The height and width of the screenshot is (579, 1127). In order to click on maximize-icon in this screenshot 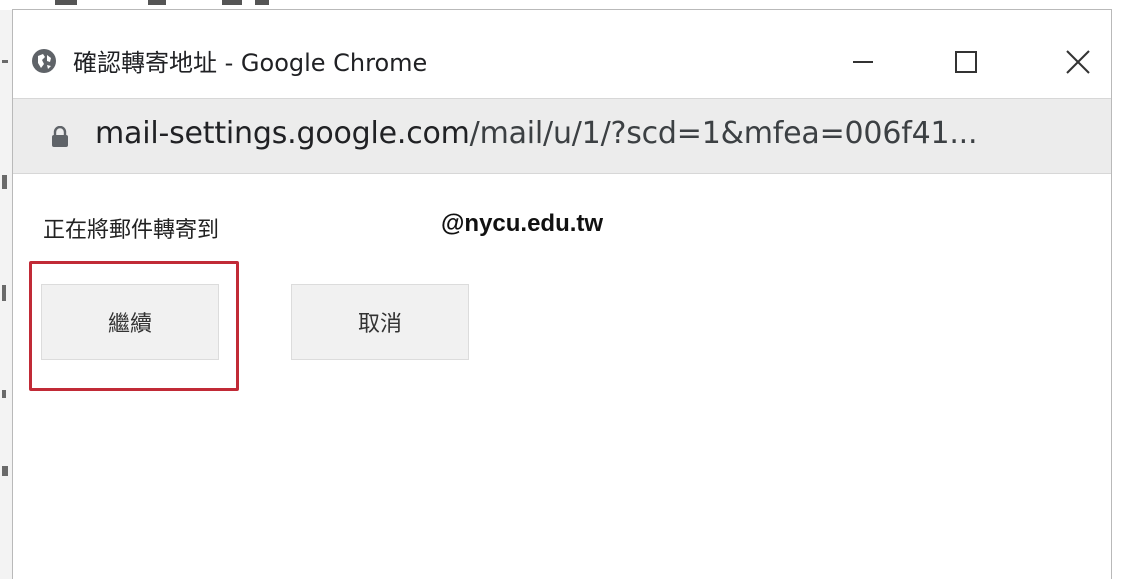, I will do `click(966, 62)`.